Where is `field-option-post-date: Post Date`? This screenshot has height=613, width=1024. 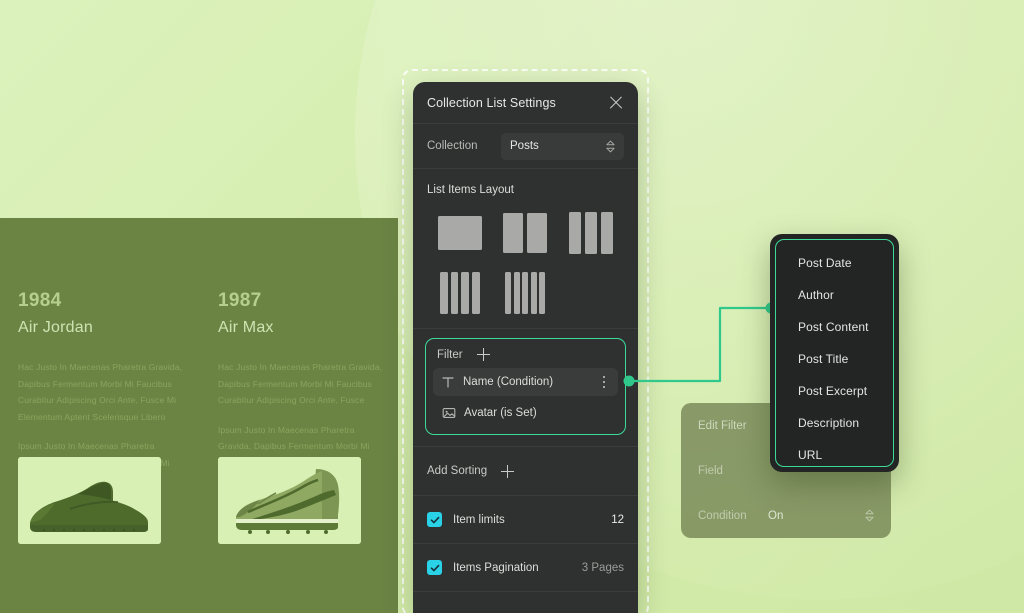 field-option-post-date: Post Date is located at coordinates (834, 263).